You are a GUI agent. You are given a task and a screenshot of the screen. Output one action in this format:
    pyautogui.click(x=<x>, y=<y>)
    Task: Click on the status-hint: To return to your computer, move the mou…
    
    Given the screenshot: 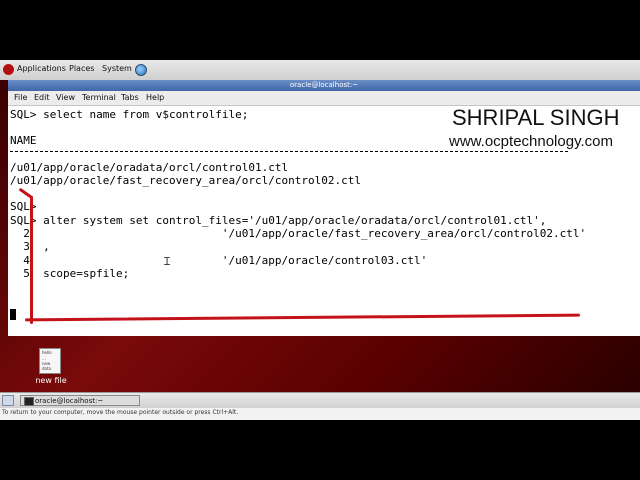 What is the action you would take?
    pyautogui.click(x=120, y=412)
    